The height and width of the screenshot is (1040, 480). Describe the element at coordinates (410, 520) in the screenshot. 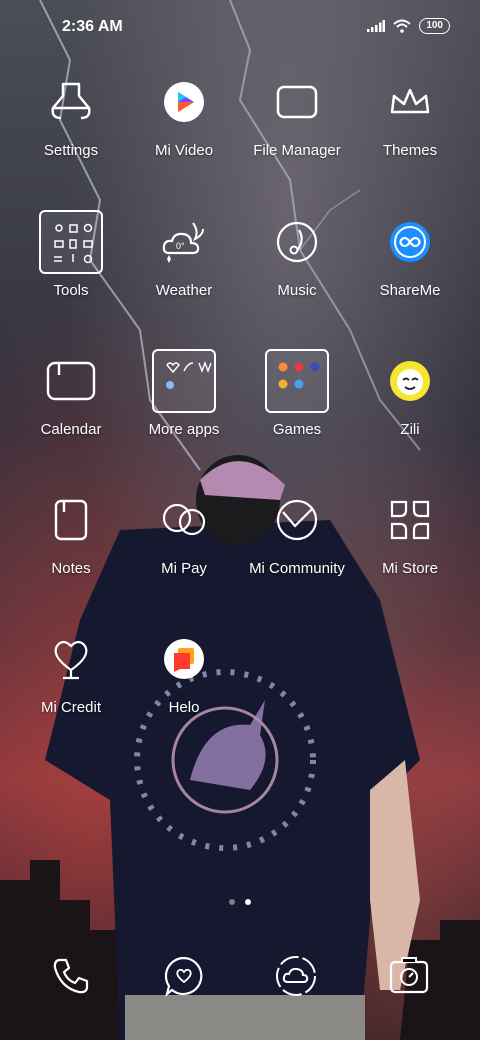

I see `mi-store-icon` at that location.